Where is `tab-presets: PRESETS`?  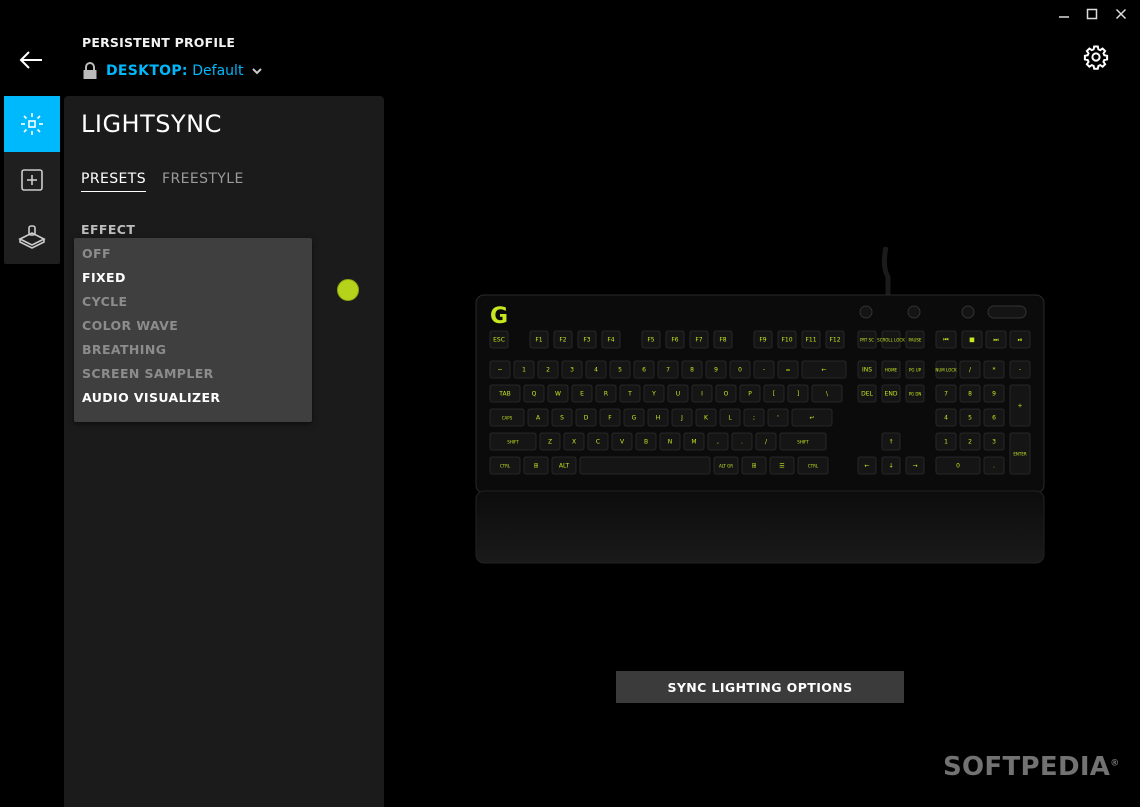
tab-presets: PRESETS is located at coordinates (113, 181).